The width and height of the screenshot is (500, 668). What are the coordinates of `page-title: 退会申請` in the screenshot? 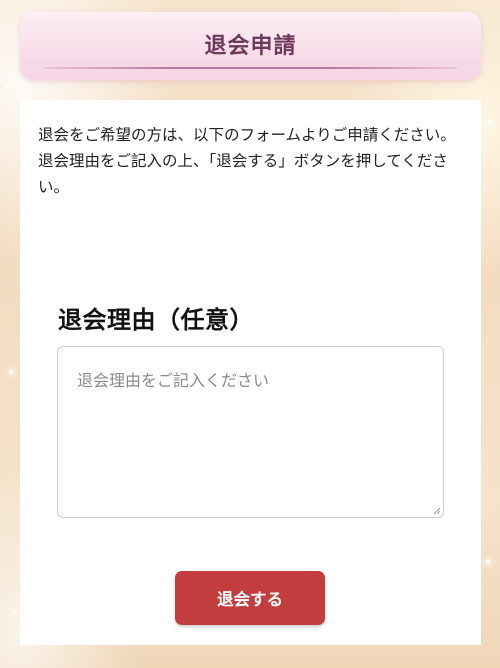 It's located at (250, 46).